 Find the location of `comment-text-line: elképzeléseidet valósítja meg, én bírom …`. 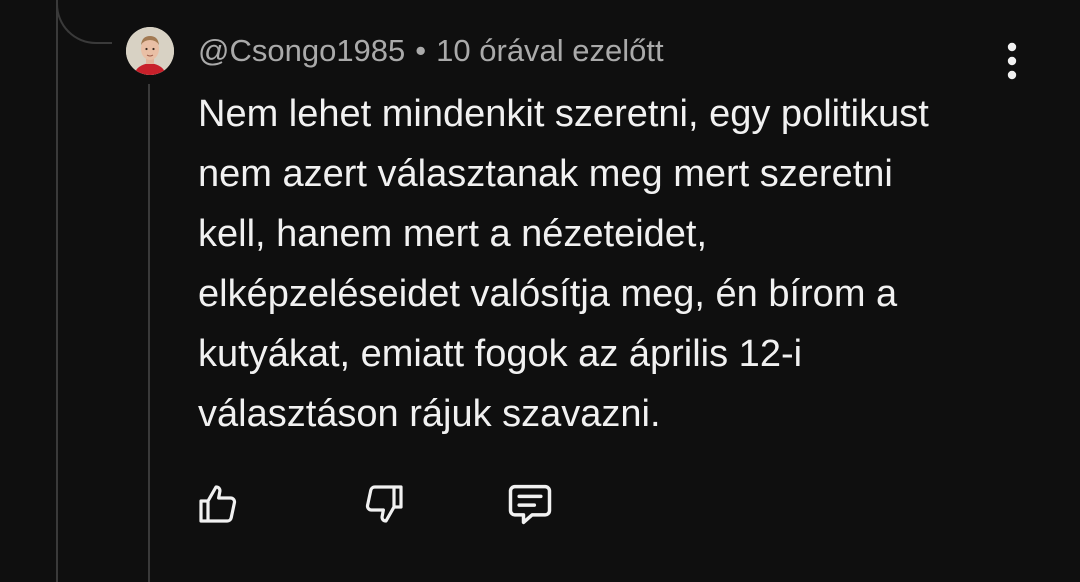

comment-text-line: elképzeléseidet valósítja meg, én bírom … is located at coordinates (548, 294).